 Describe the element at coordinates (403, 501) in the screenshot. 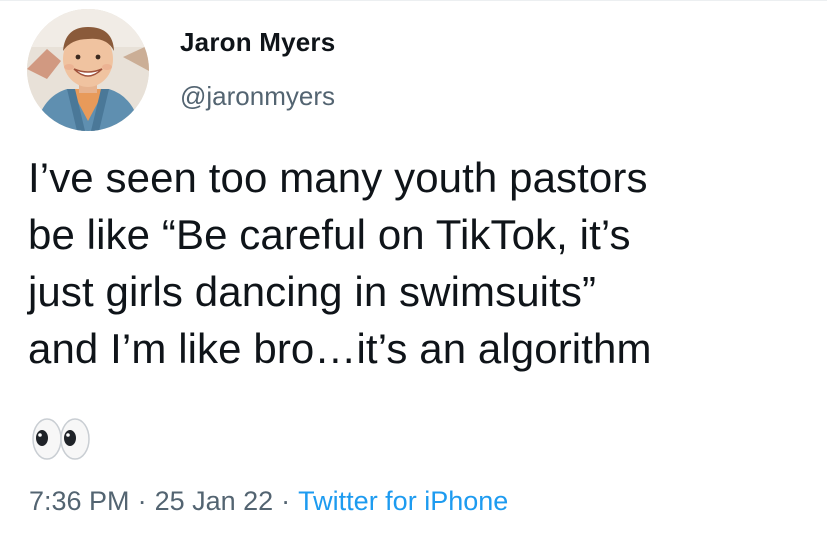

I see `tweet-source-link: Twitter for iPhone` at that location.